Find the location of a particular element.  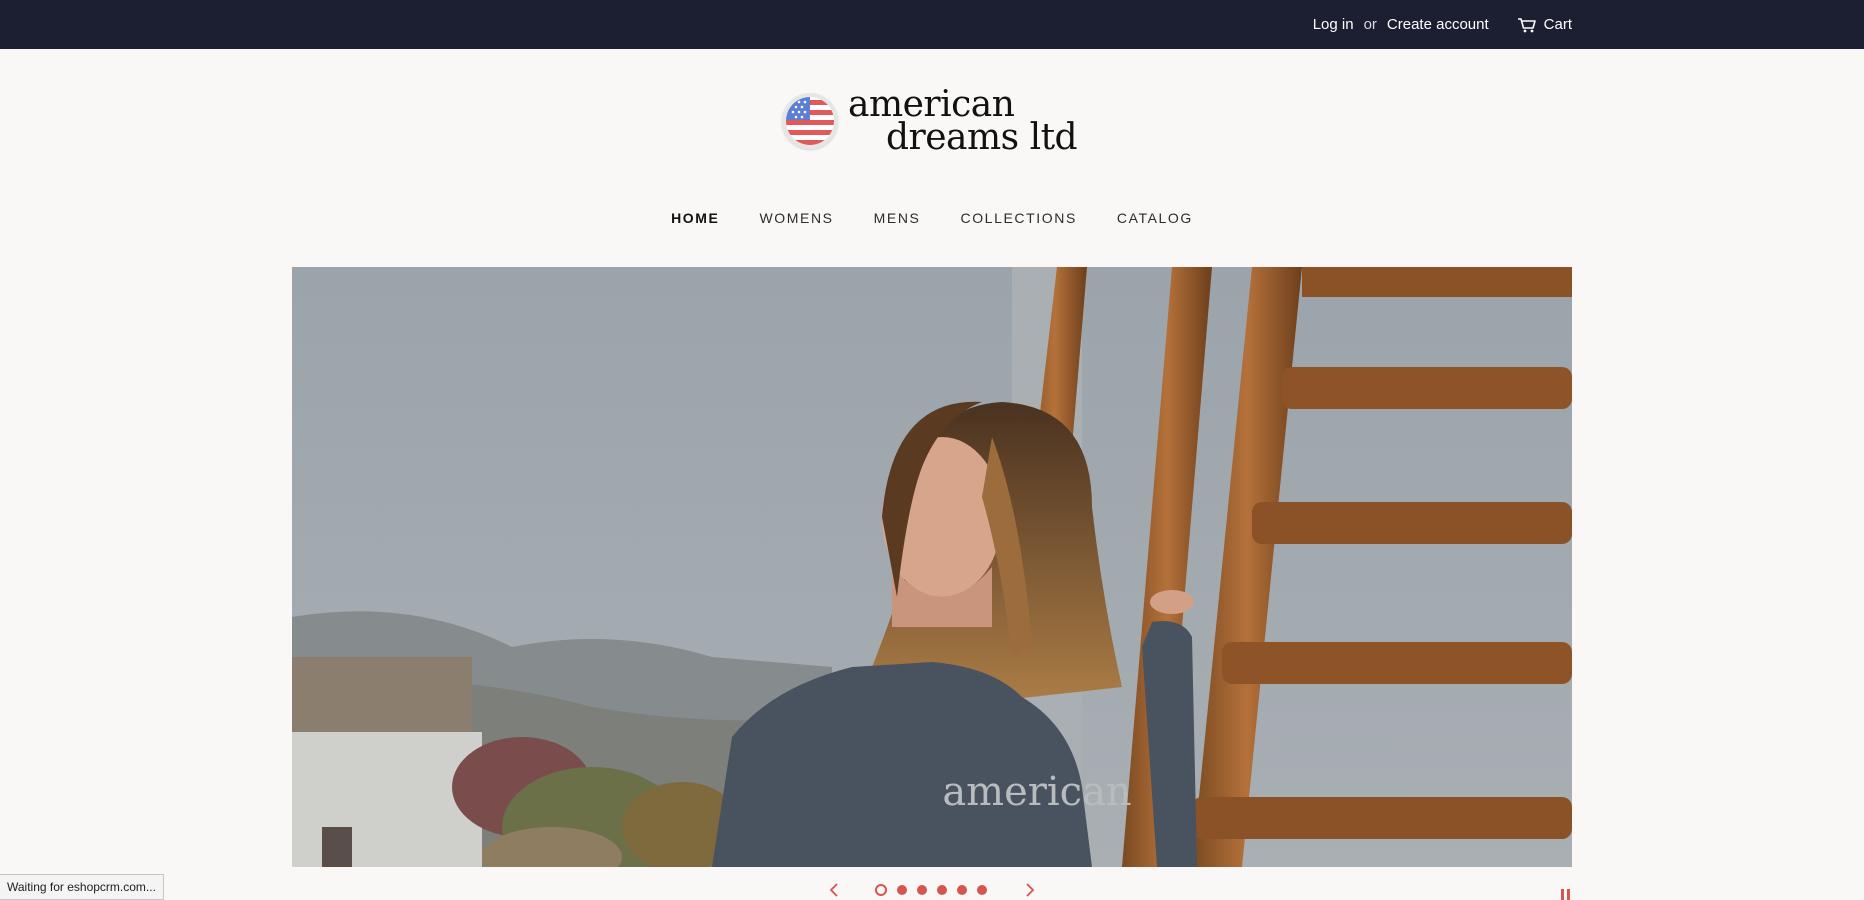

nav-item-catalog: CATALOG is located at coordinates (1155, 218).